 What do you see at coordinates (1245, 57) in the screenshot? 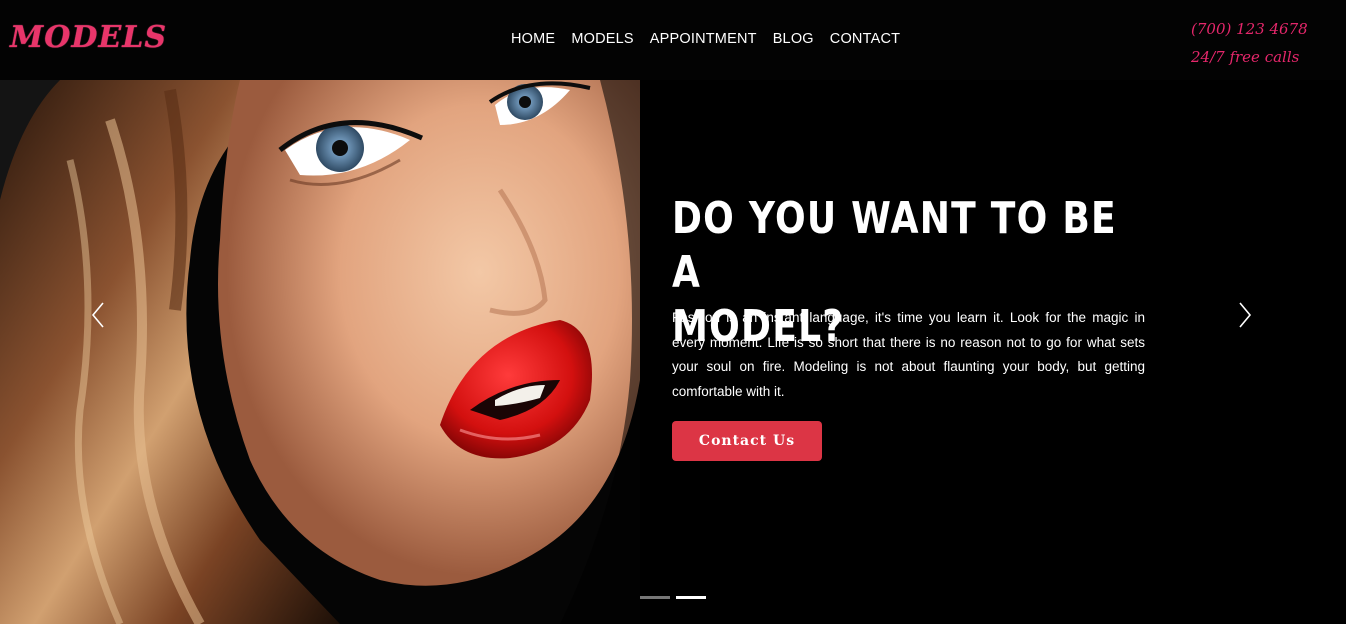
I see `phone-note: 24/7 free calls` at bounding box center [1245, 57].